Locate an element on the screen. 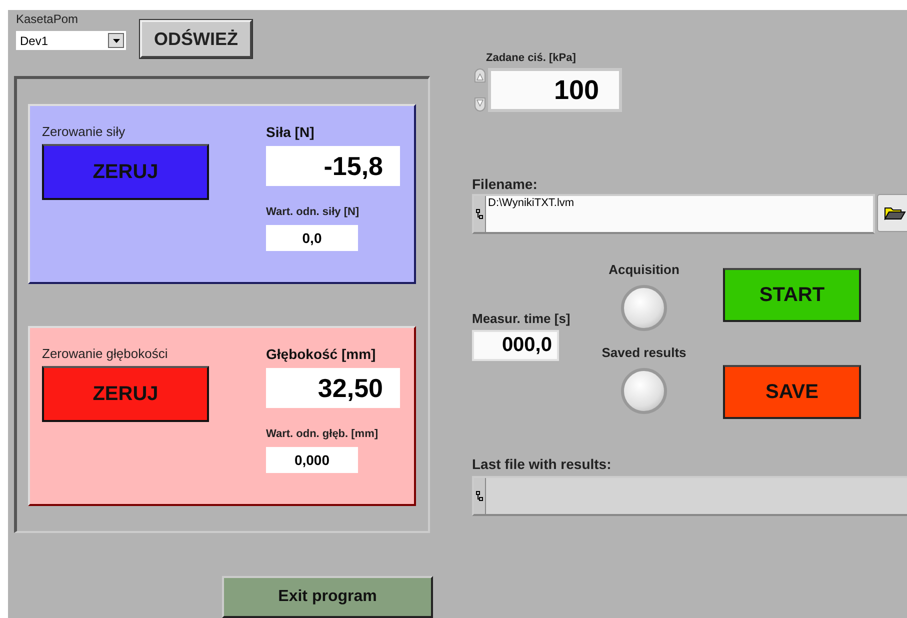 The height and width of the screenshot is (618, 907). reference-field: 0,0 is located at coordinates (312, 238).